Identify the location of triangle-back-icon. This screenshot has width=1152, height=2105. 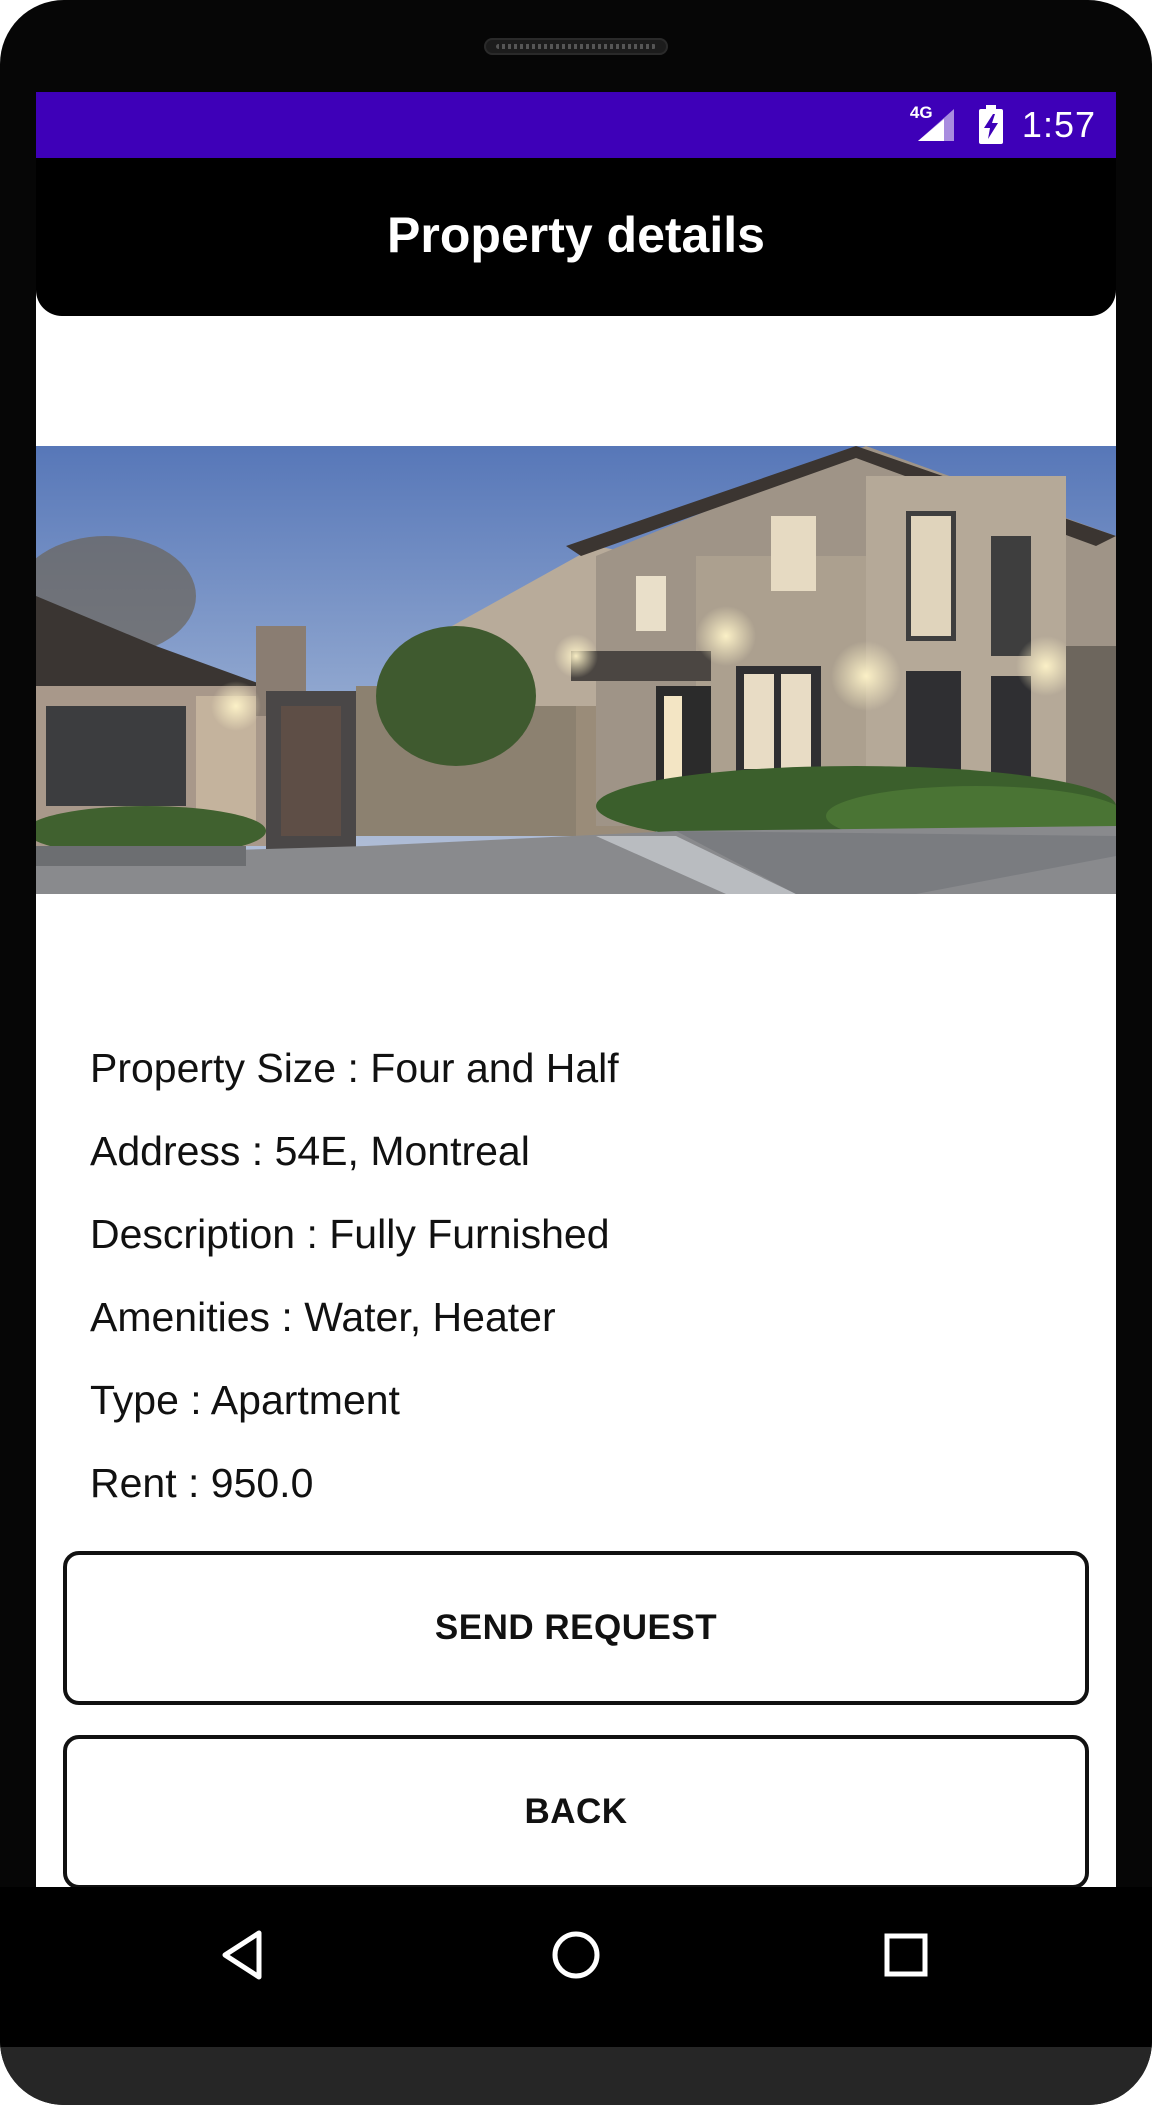
(245, 1955).